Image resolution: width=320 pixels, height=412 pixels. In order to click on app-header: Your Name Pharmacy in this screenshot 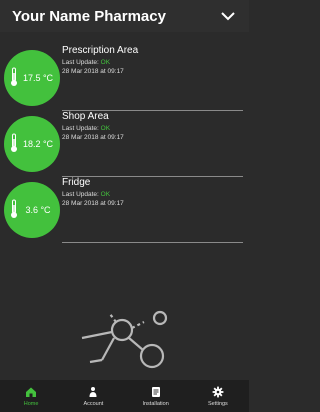, I will do `click(124, 16)`.